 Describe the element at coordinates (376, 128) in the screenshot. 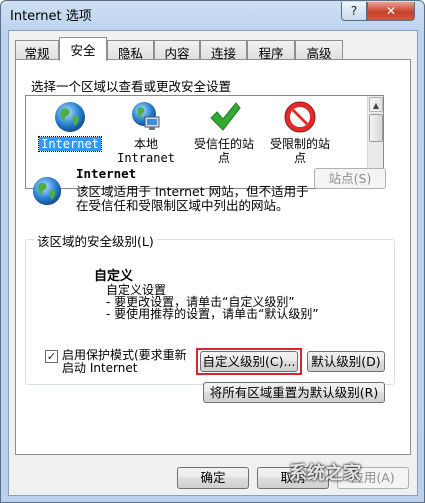

I see `scroll-thumb` at that location.